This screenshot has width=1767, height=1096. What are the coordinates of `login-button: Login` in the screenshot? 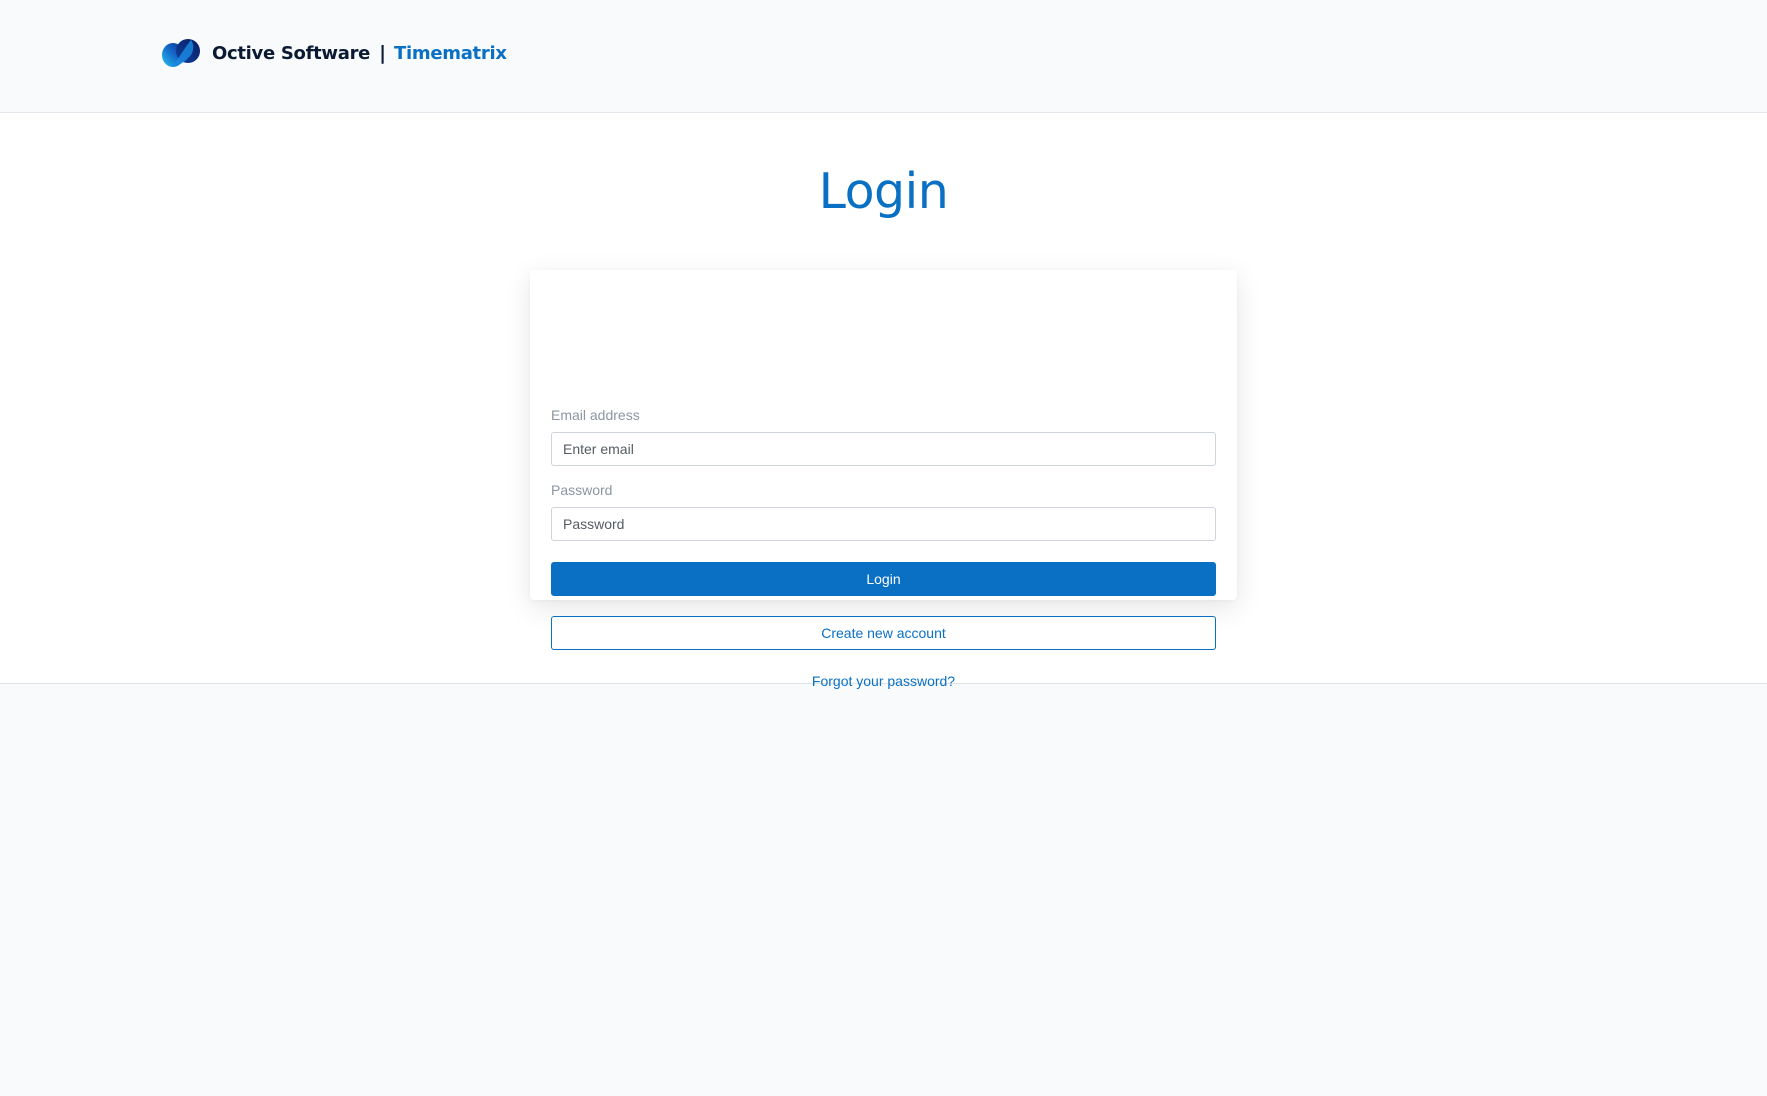 It's located at (883, 579).